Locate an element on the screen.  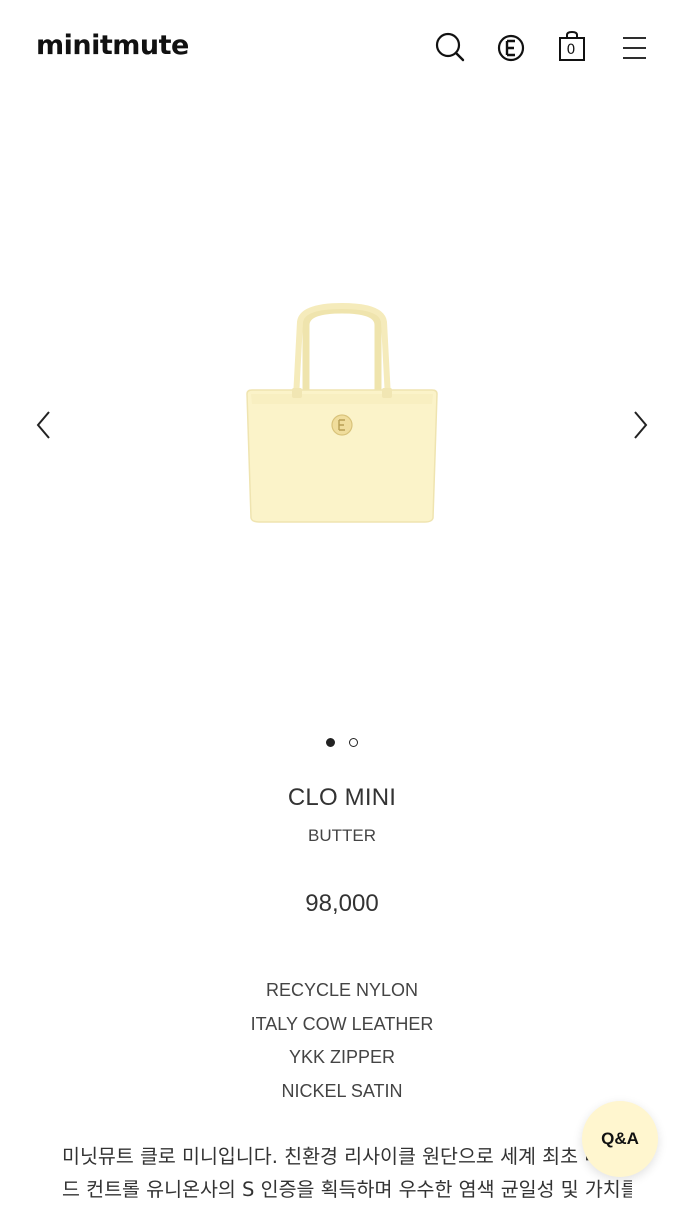
product-price: 98,000 is located at coordinates (342, 903).